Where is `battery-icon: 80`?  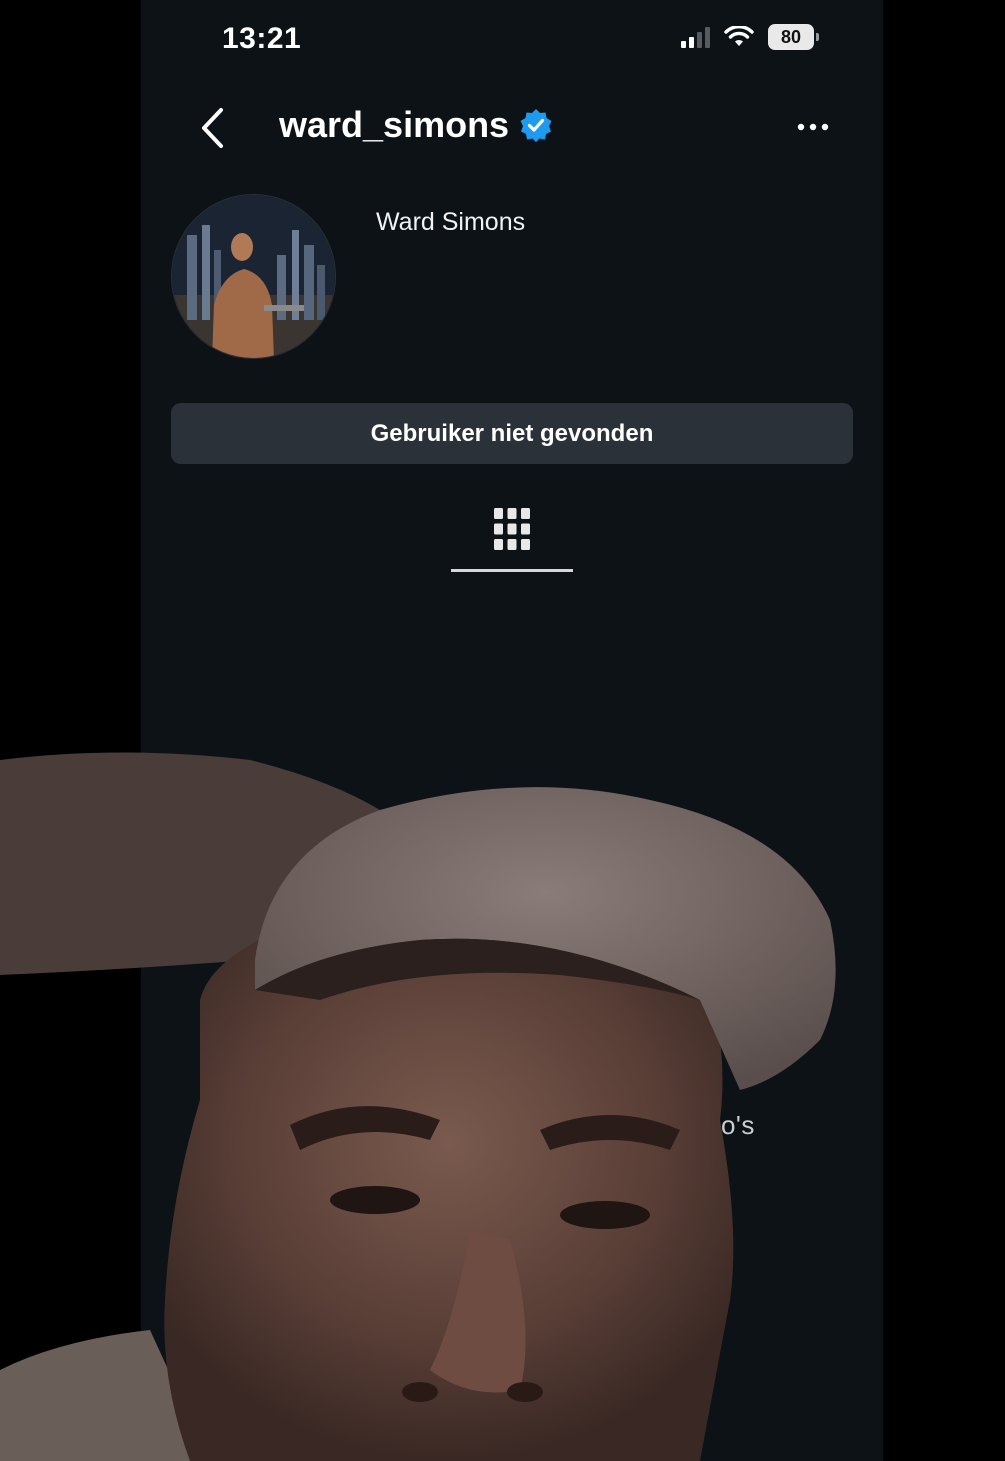 battery-icon: 80 is located at coordinates (793, 37).